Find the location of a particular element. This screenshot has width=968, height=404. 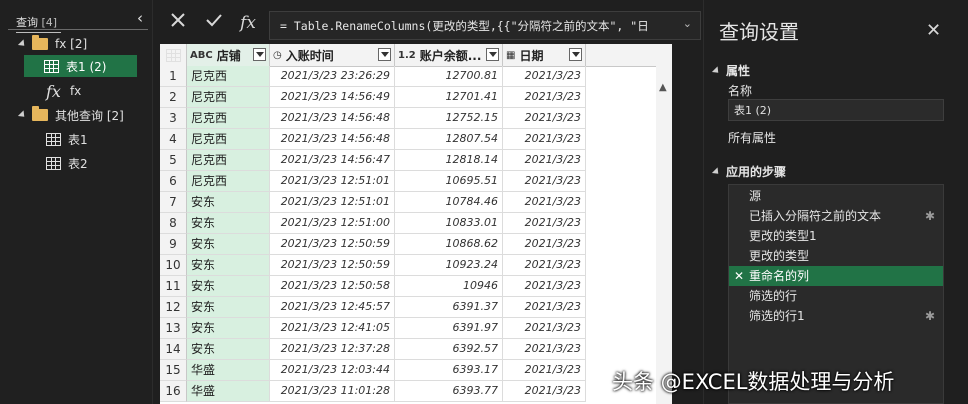

step-item: 更改的类型1 is located at coordinates (836, 236).